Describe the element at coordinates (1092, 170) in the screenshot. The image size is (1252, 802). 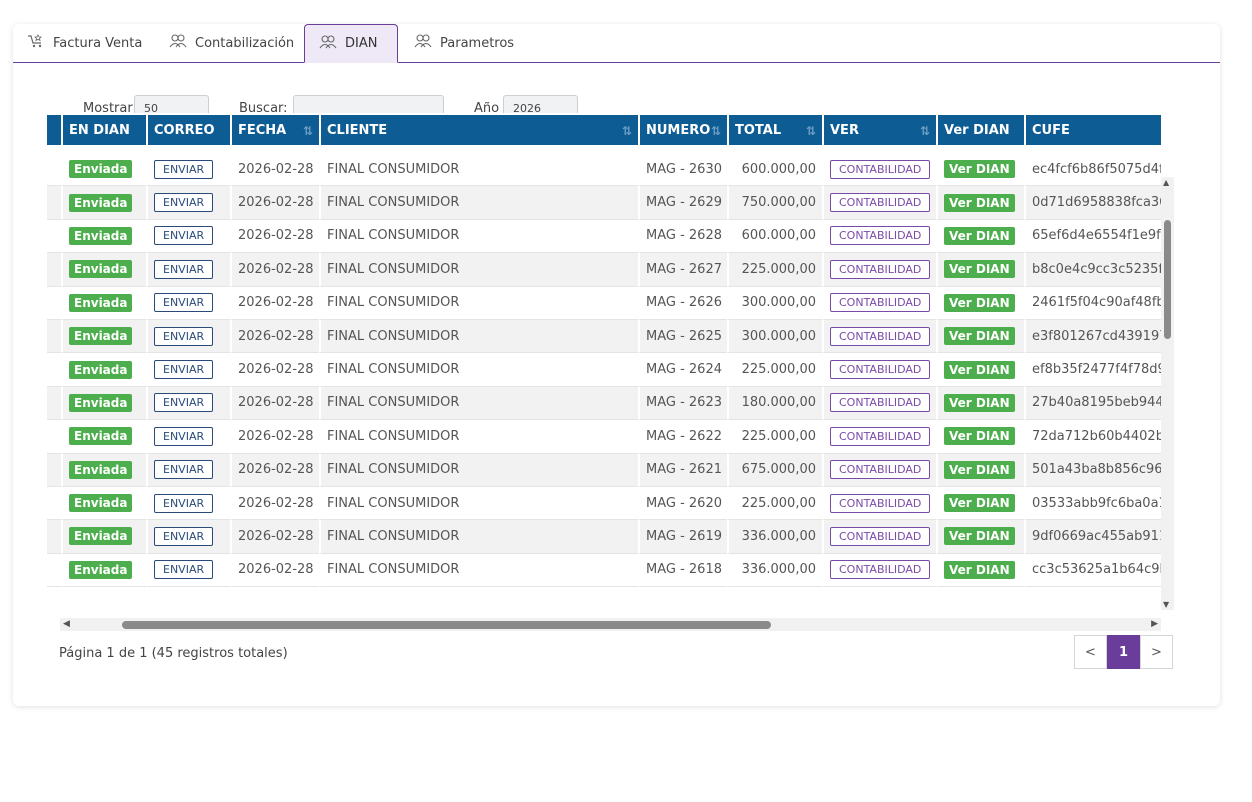
I see `cell-cufe: ec4fcf6b86f5075d4f` at that location.